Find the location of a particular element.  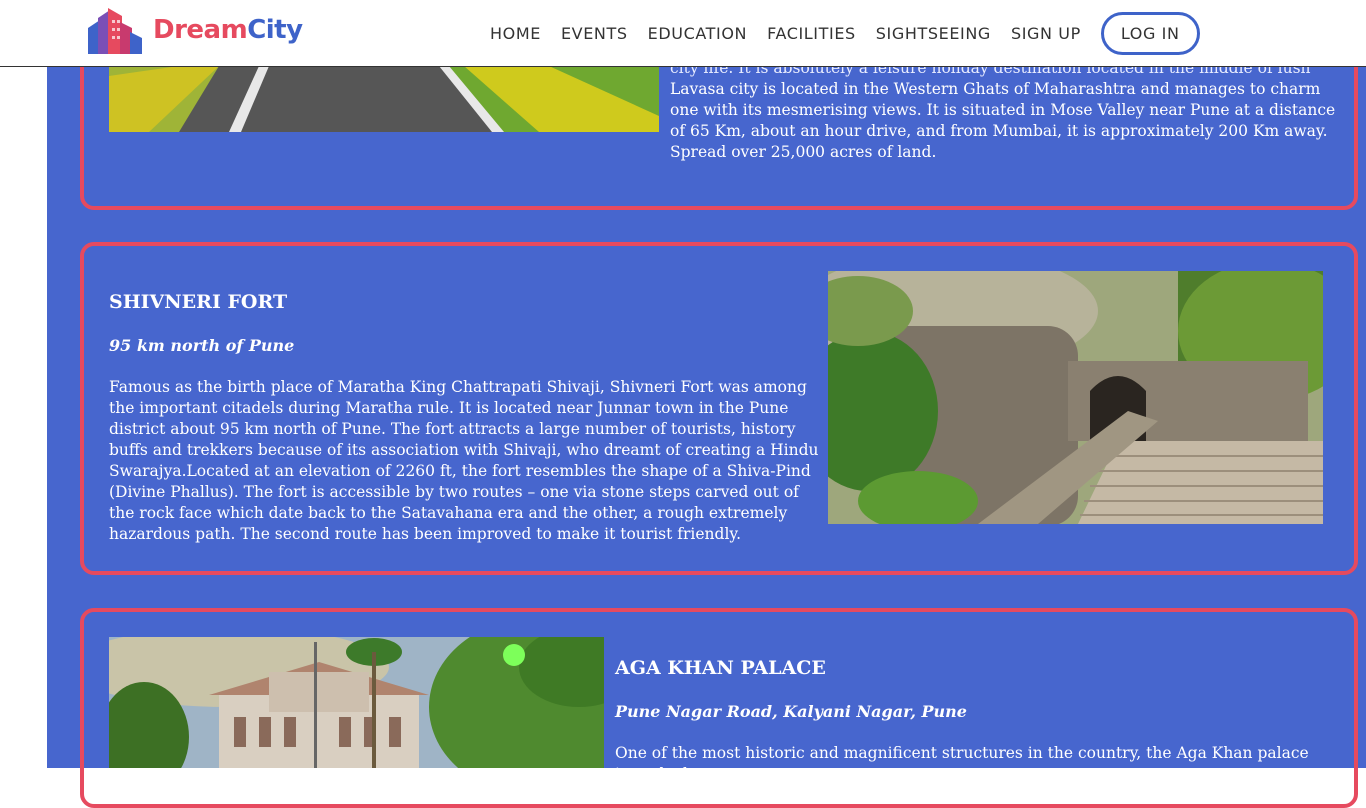

nav-home: HOME is located at coordinates (515, 33).